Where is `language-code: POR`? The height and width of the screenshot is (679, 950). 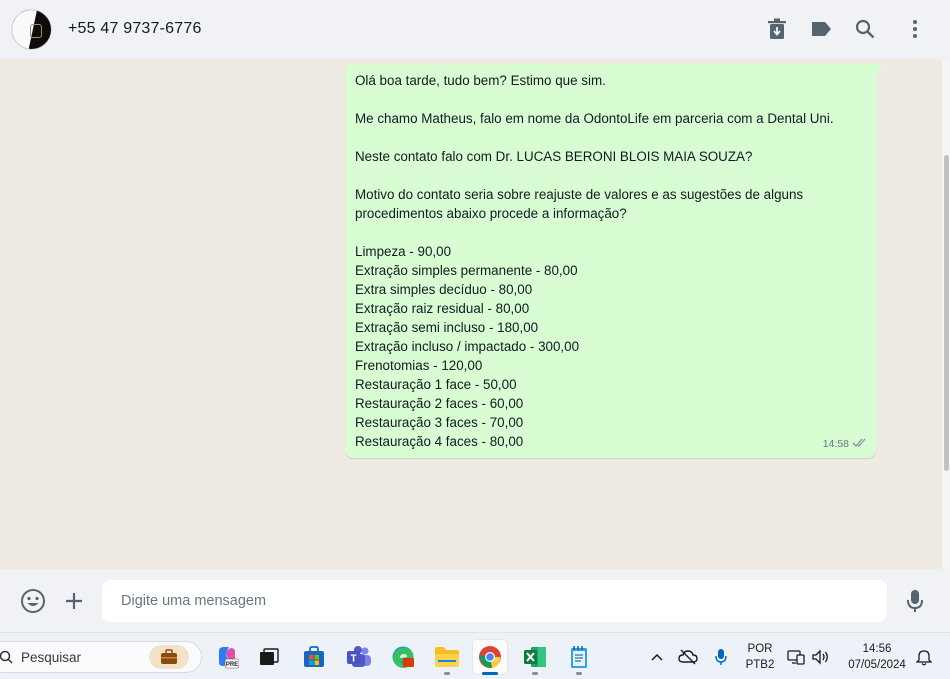
language-code: POR is located at coordinates (760, 649).